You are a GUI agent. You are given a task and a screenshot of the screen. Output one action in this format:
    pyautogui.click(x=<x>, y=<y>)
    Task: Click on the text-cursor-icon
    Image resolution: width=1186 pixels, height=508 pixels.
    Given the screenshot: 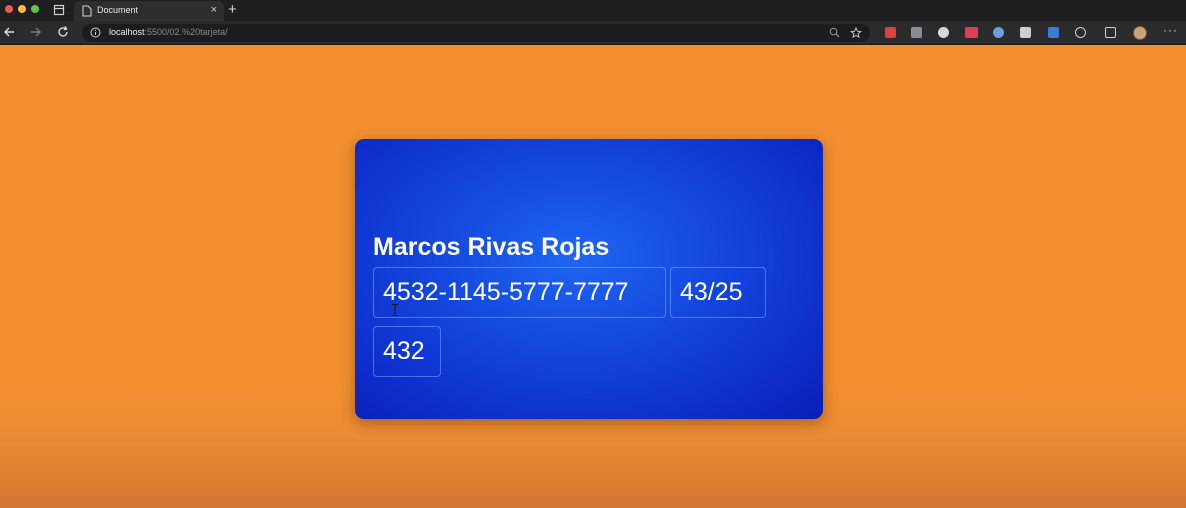 What is the action you would take?
    pyautogui.click(x=395, y=310)
    